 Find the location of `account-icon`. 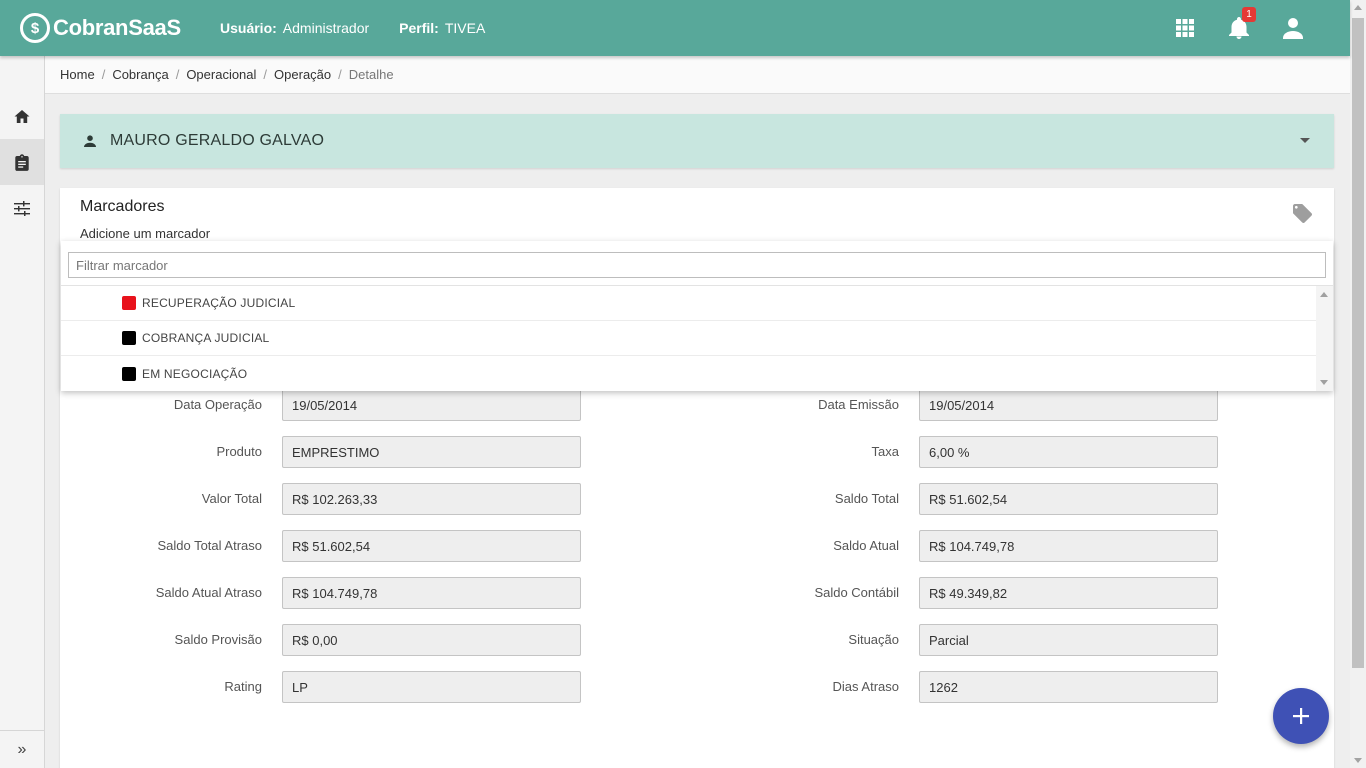

account-icon is located at coordinates (1293, 28).